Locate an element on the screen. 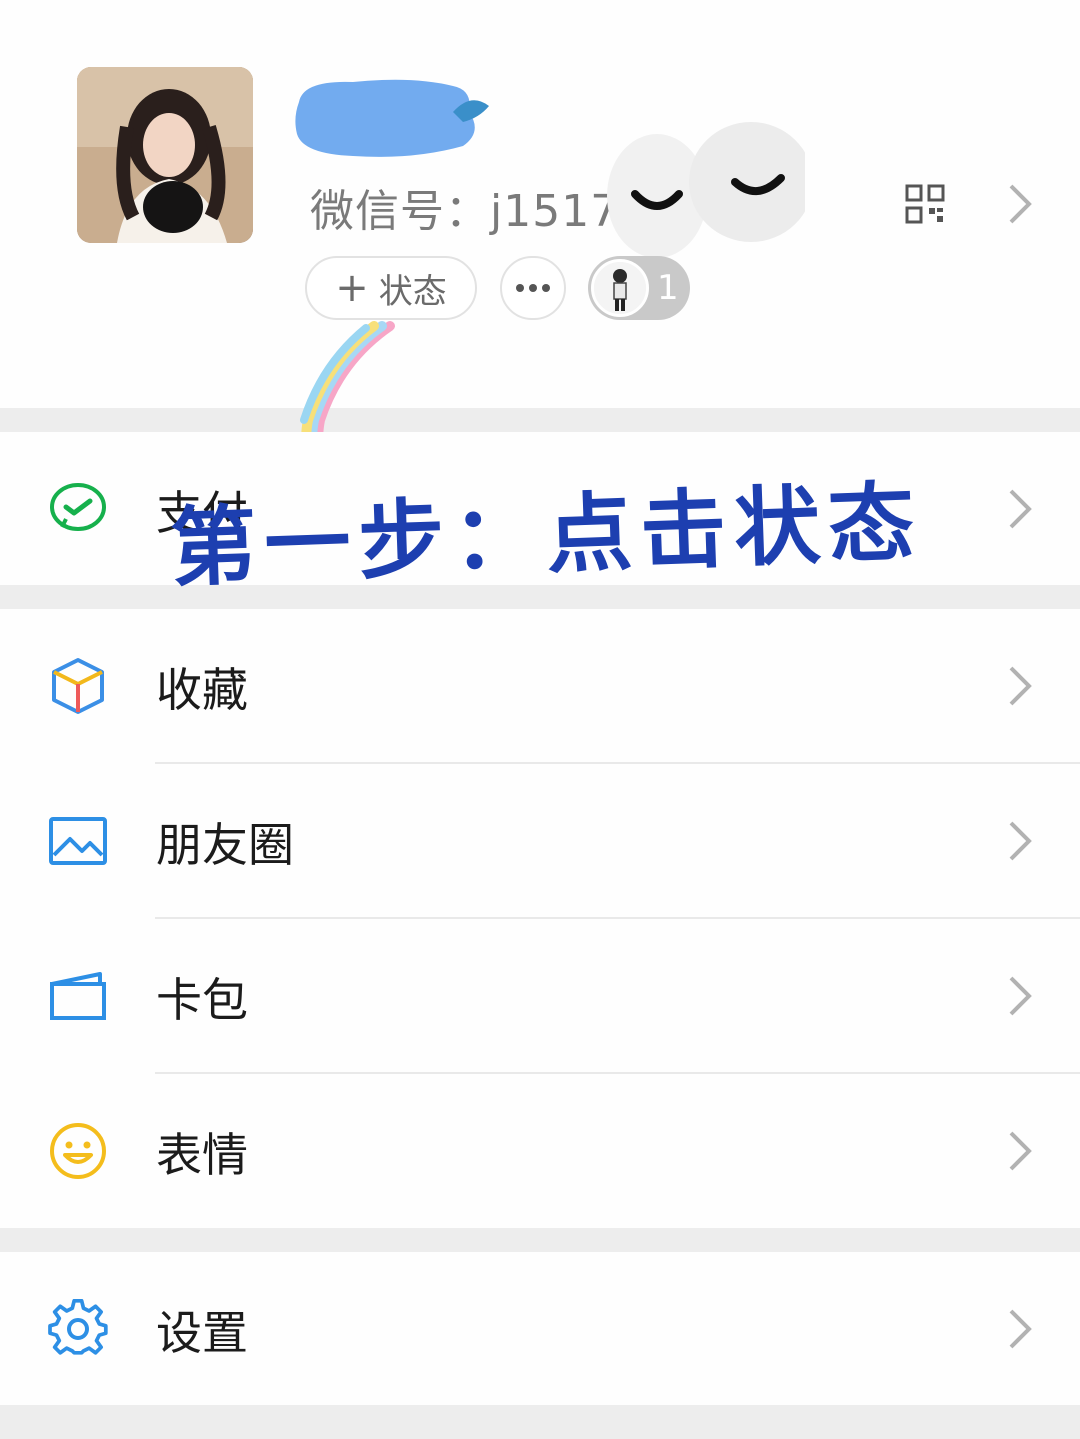 The height and width of the screenshot is (1439, 1080). menu-item-settings: 设置 is located at coordinates (540, 1328).